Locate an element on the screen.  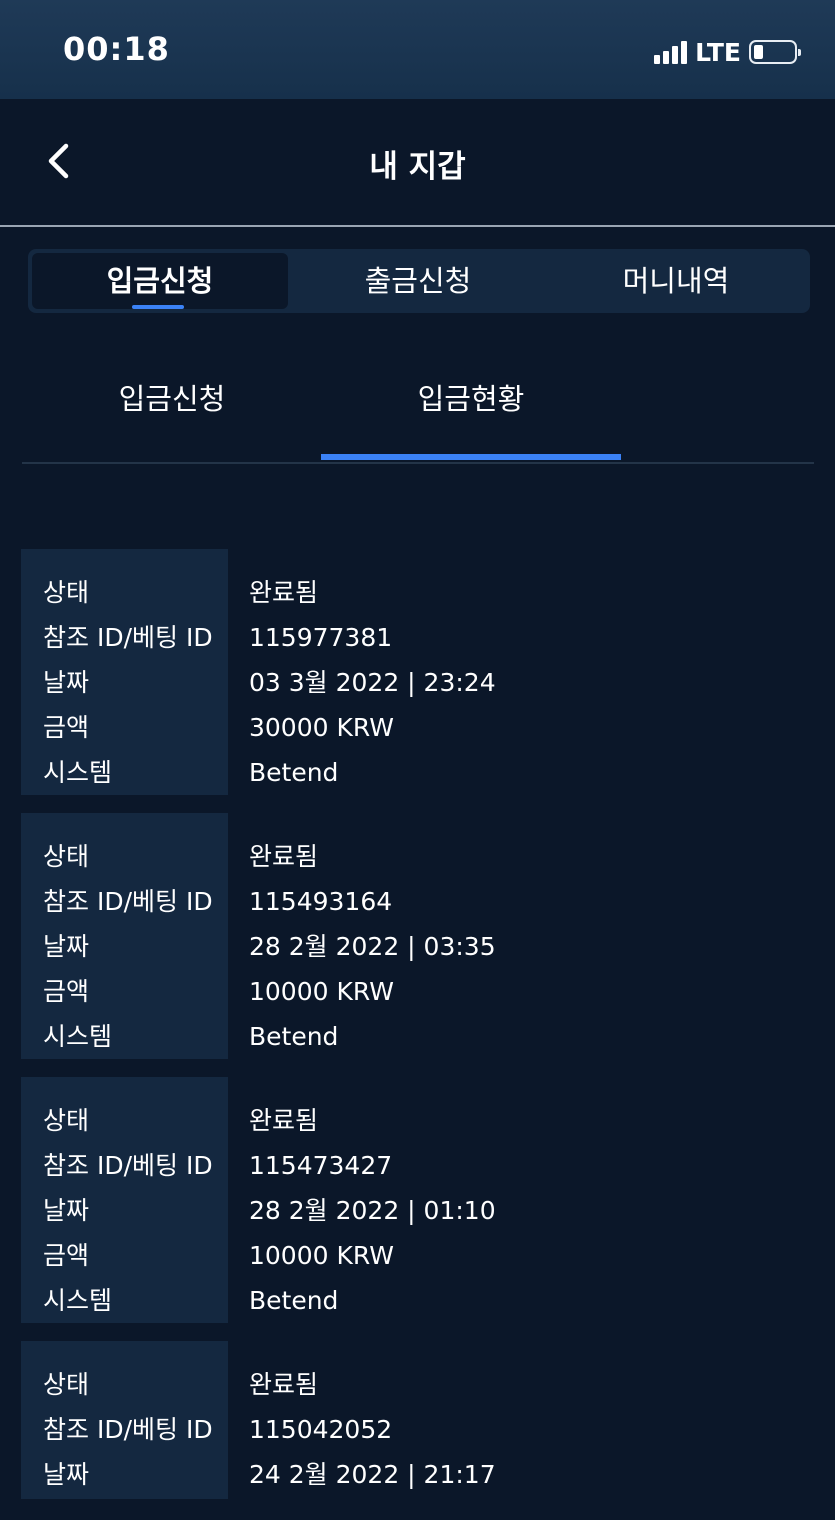
record-row-amount: 금액 30000 KRW is located at coordinates (418, 727).